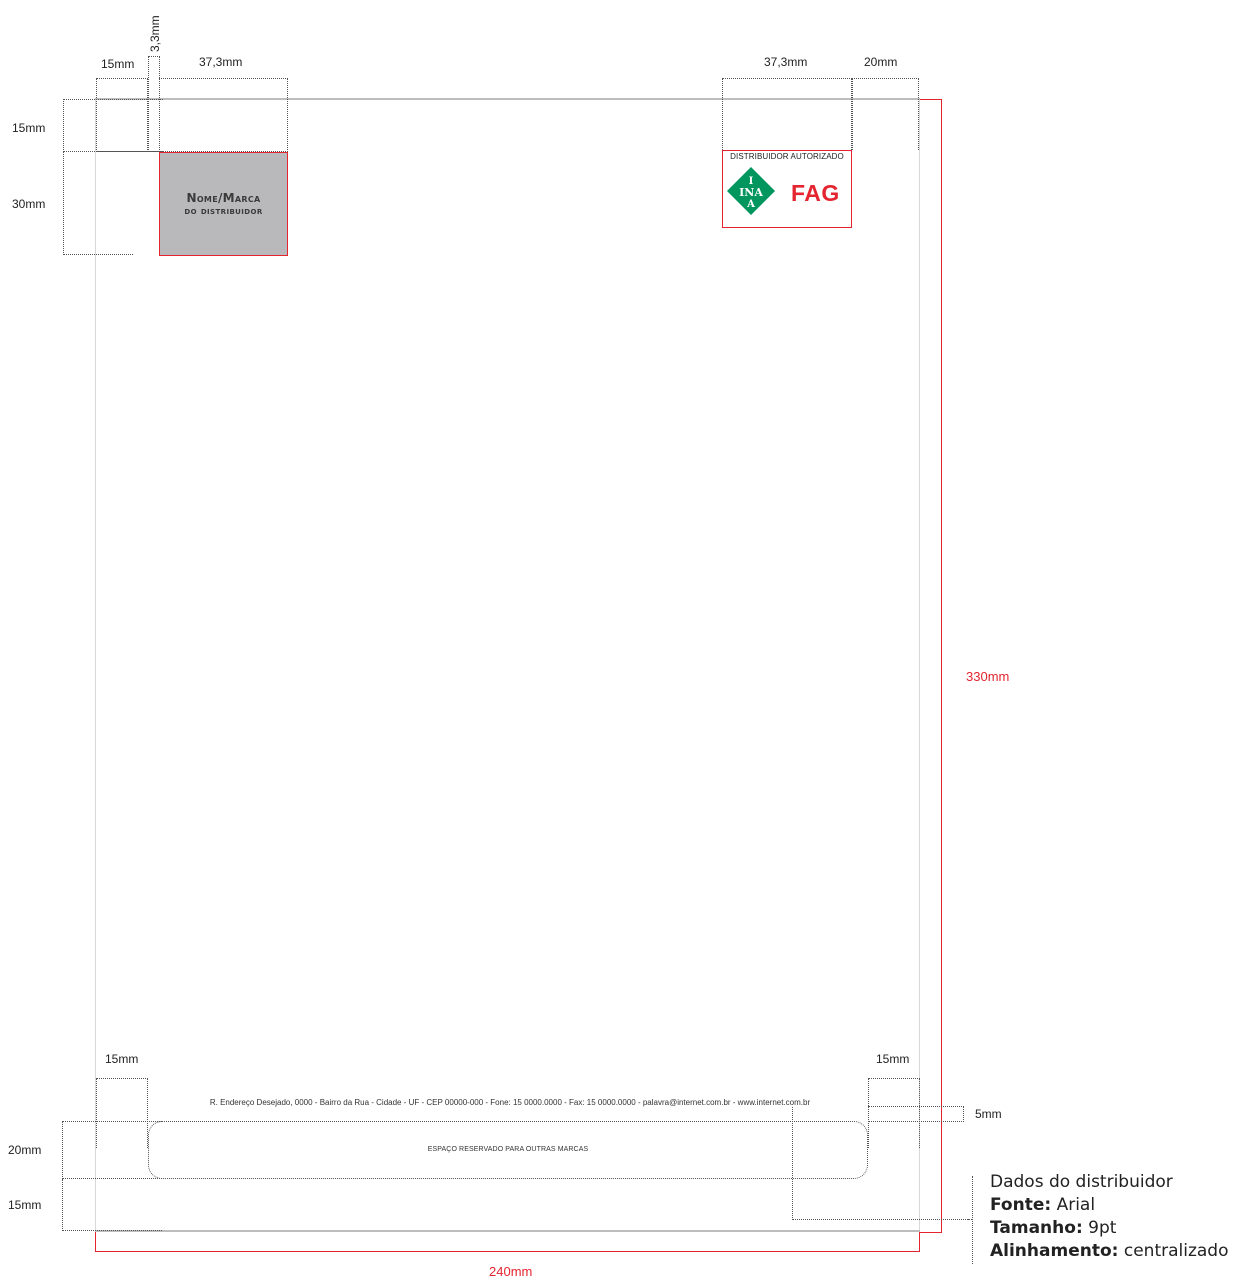 Image resolution: width=1243 pixels, height=1279 pixels. What do you see at coordinates (98, 203) in the screenshot?
I see `guide-left-logo-height` at bounding box center [98, 203].